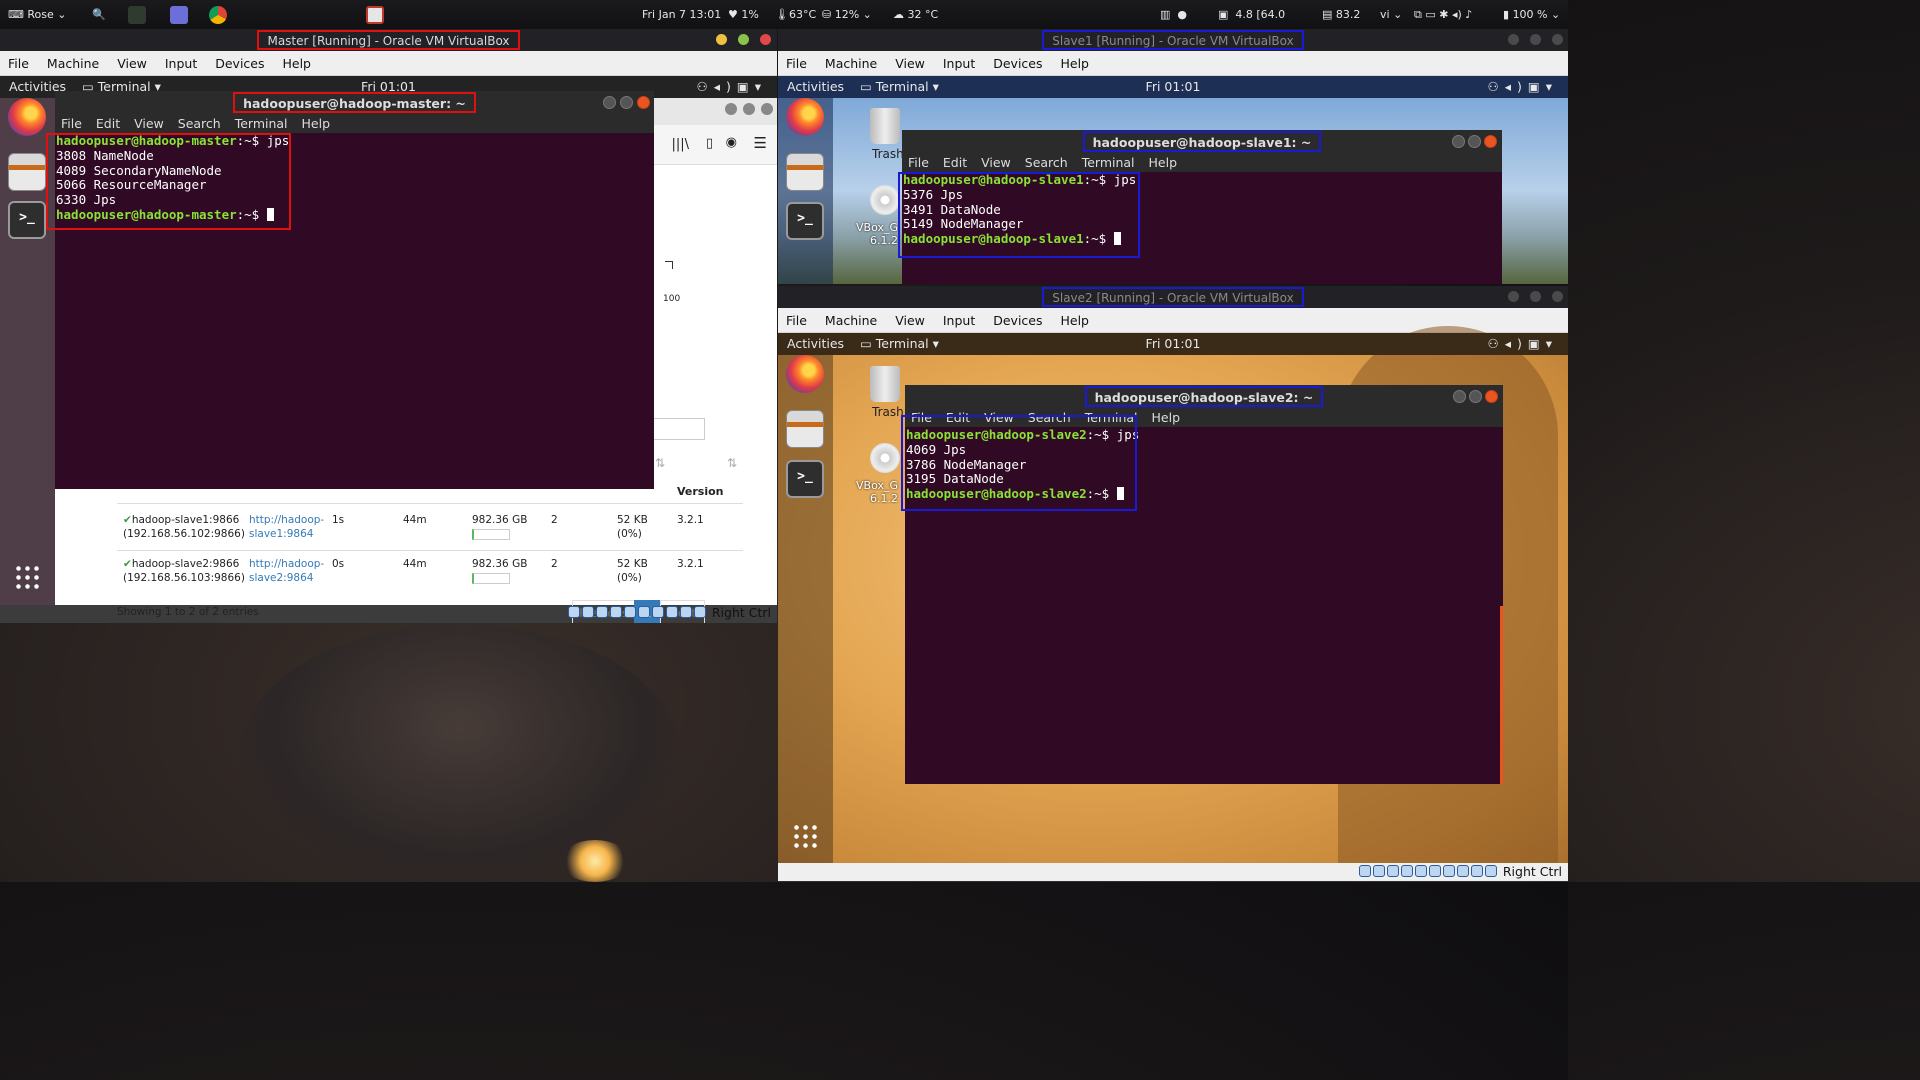 The image size is (1920, 1080). I want to click on master-vm-titlebar: Master [Running] - Oracle VM VirtualBox, so click(388, 40).